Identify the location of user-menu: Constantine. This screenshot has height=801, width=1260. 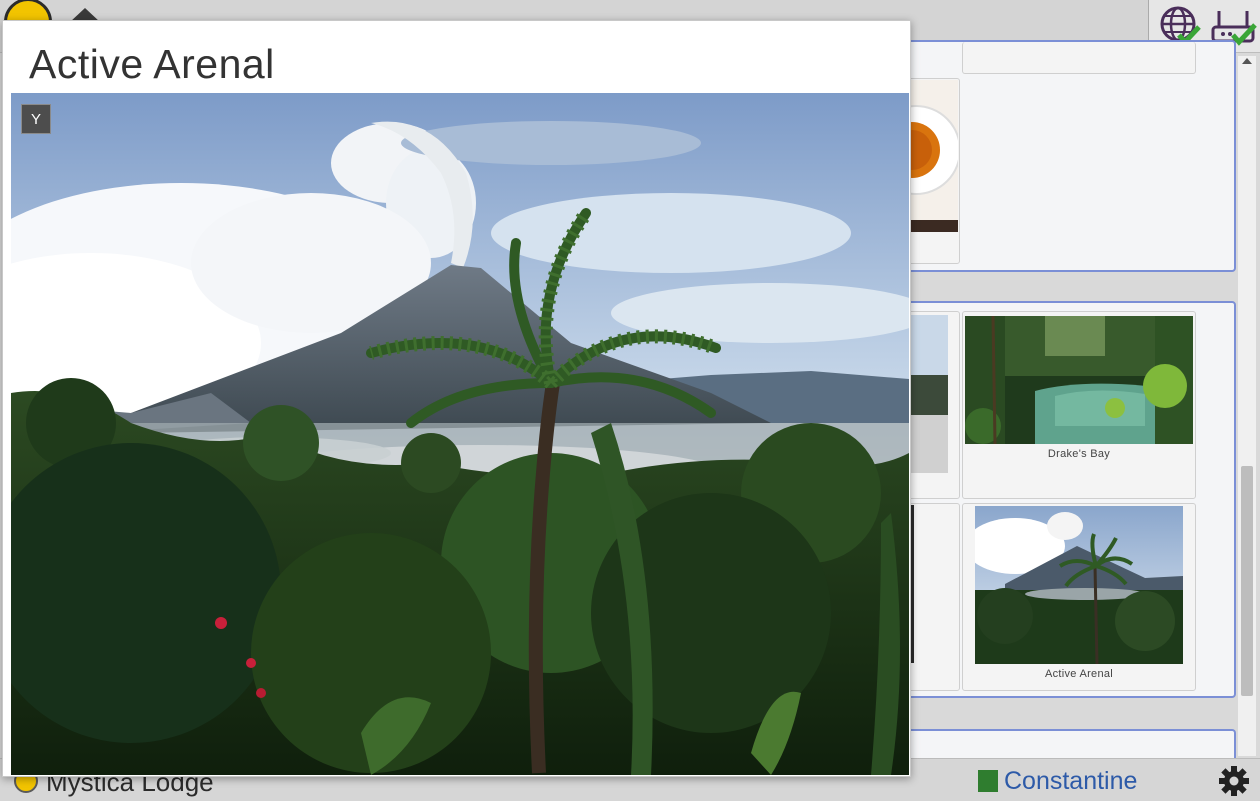
(1057, 781).